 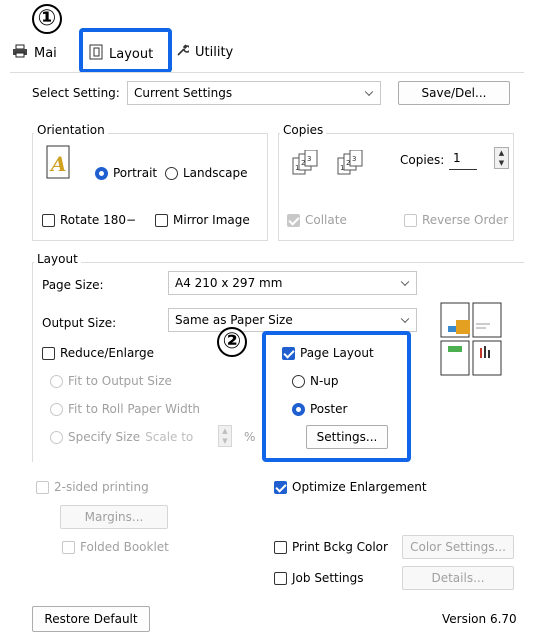 What do you see at coordinates (298, 381) in the screenshot?
I see `n-up-radio` at bounding box center [298, 381].